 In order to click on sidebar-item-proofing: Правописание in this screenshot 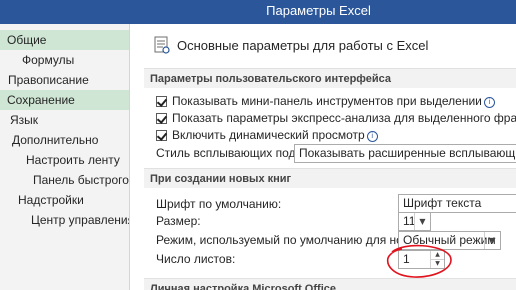, I will do `click(64, 80)`.